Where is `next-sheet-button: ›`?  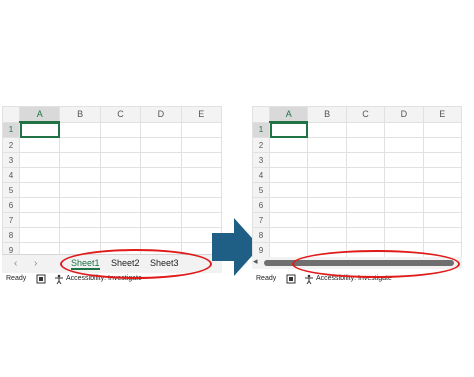
next-sheet-button: › is located at coordinates (35, 263).